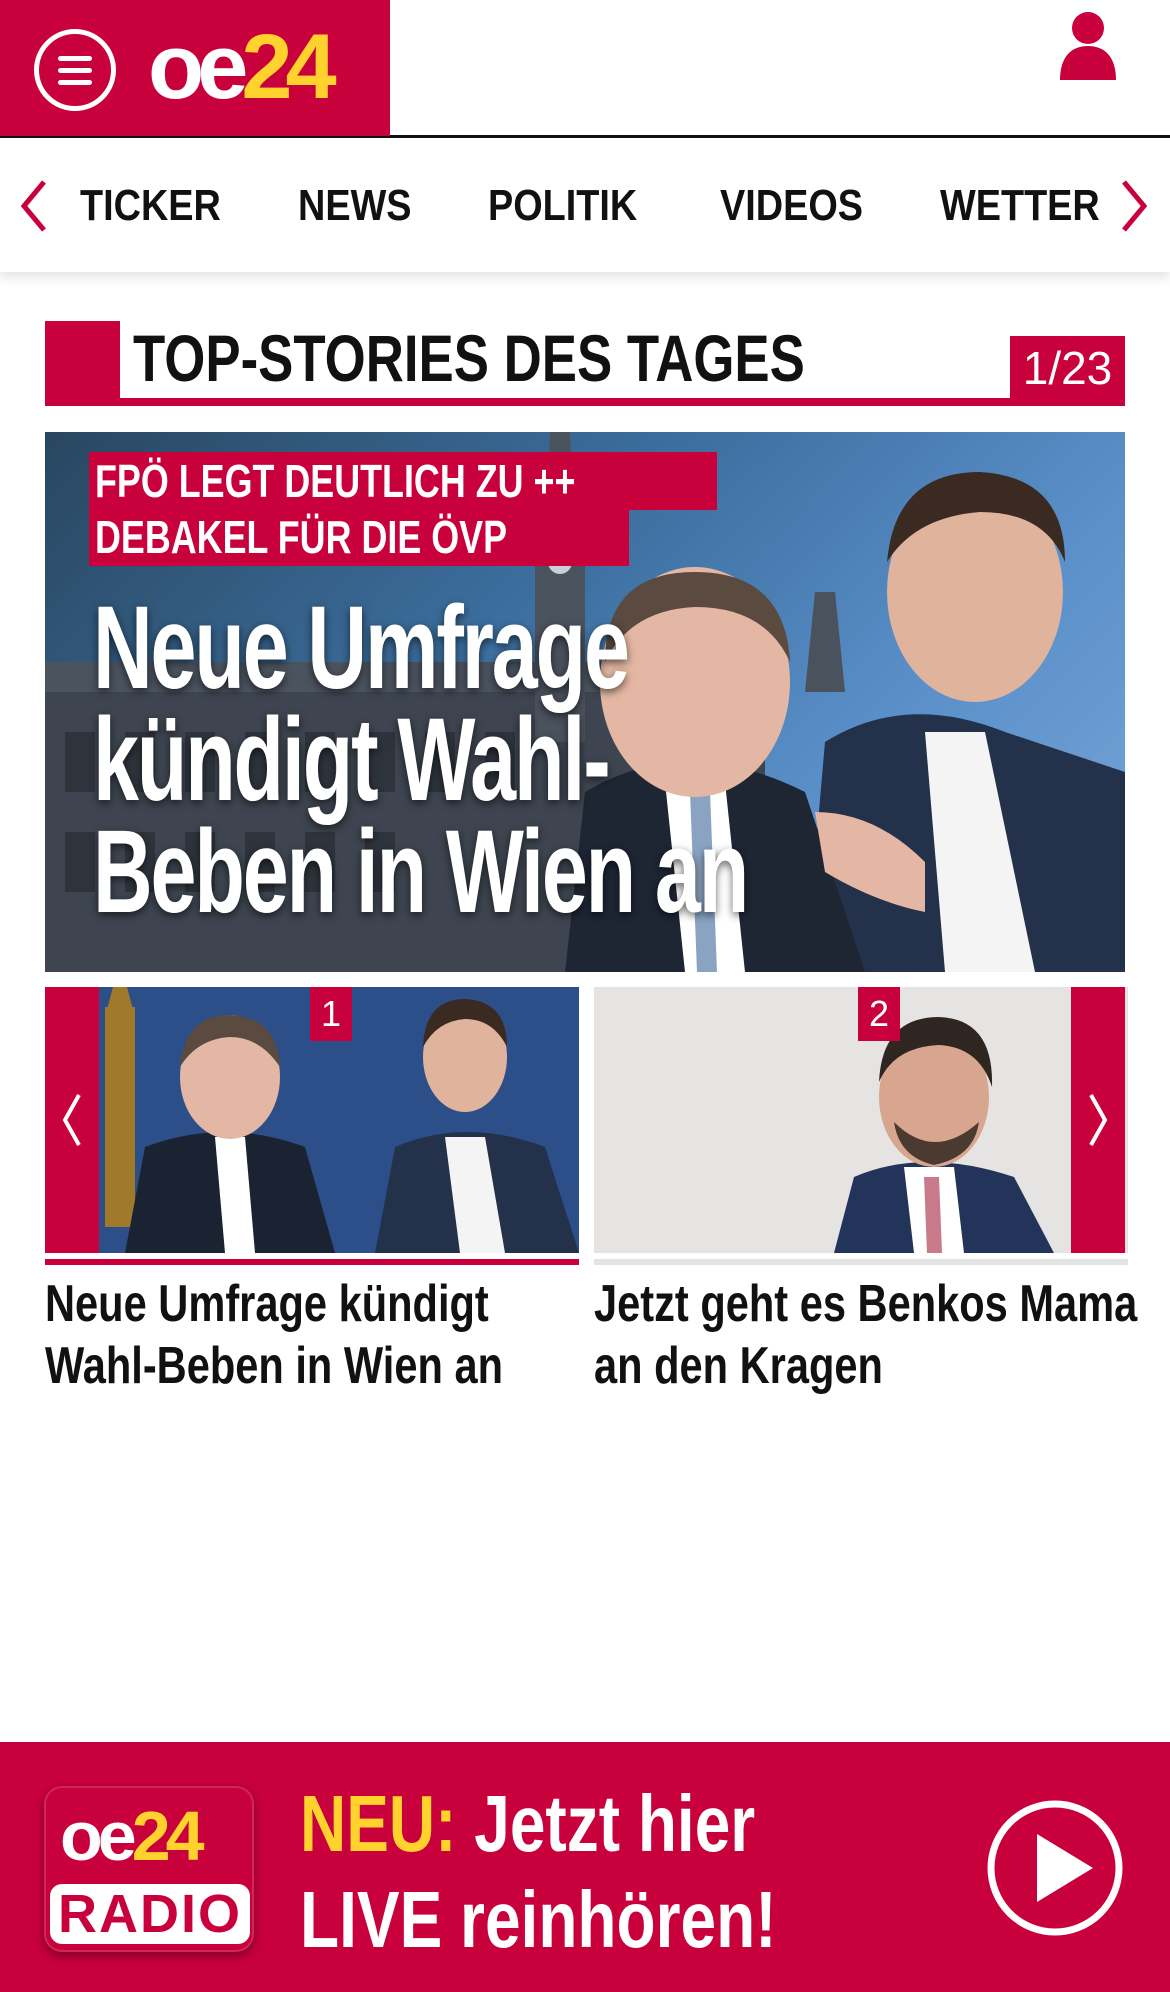 The width and height of the screenshot is (1170, 1992). What do you see at coordinates (562, 206) in the screenshot?
I see `nav-item-politik: POLITIK` at bounding box center [562, 206].